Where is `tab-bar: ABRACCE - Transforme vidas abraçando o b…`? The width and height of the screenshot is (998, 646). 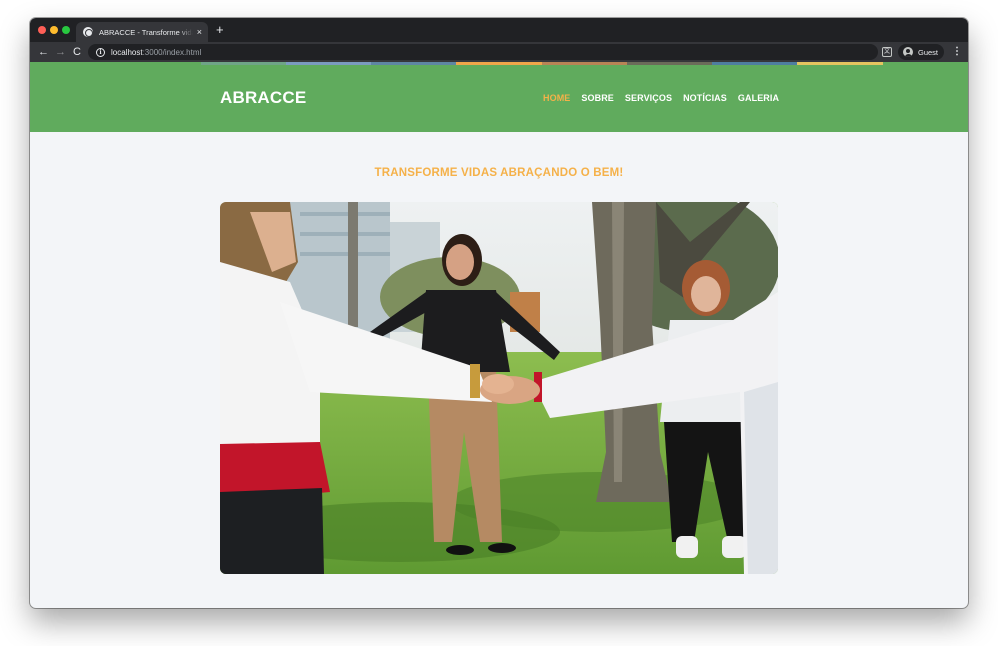 tab-bar: ABRACCE - Transforme vidas abraçando o b… is located at coordinates (499, 30).